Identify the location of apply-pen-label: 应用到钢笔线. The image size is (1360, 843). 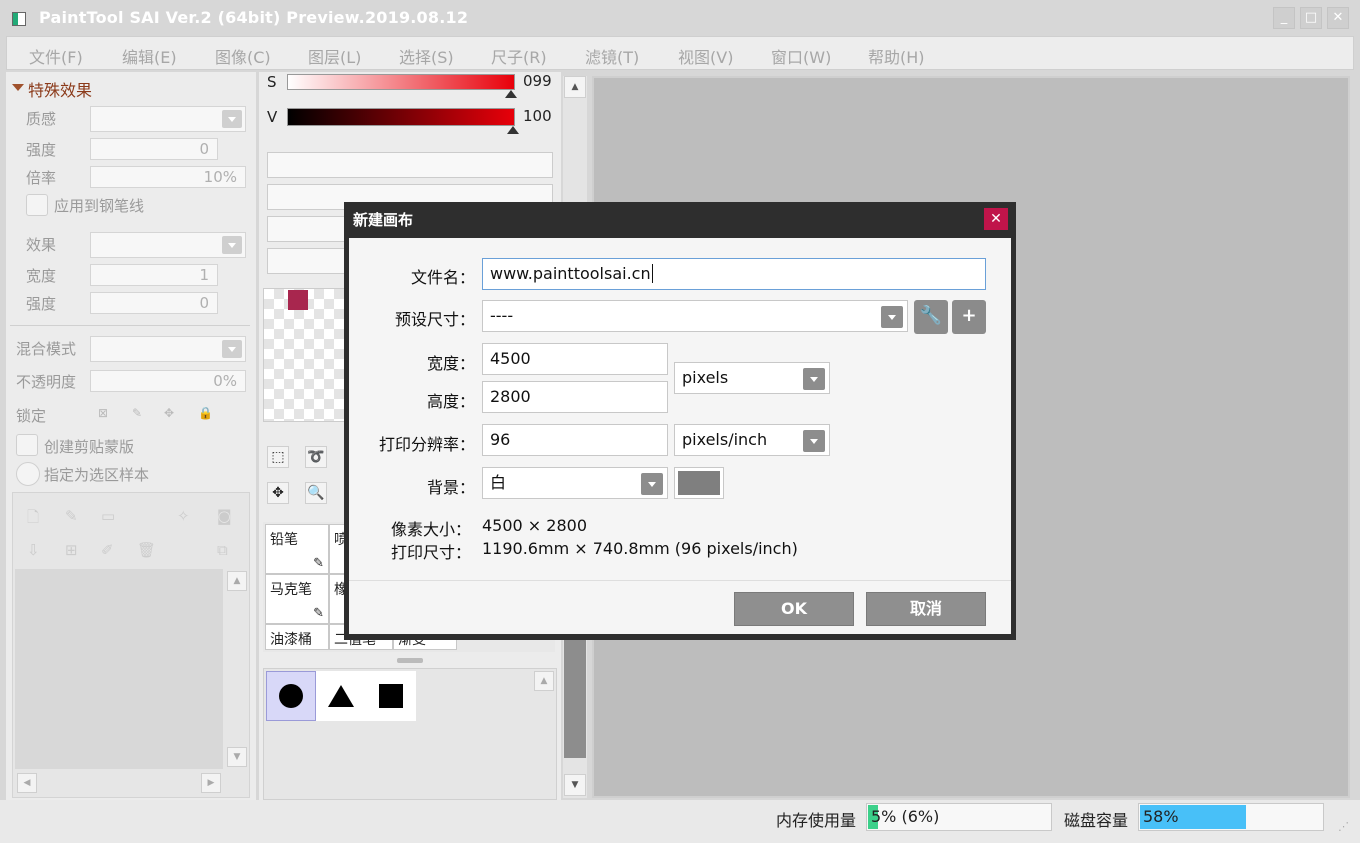
(99, 206).